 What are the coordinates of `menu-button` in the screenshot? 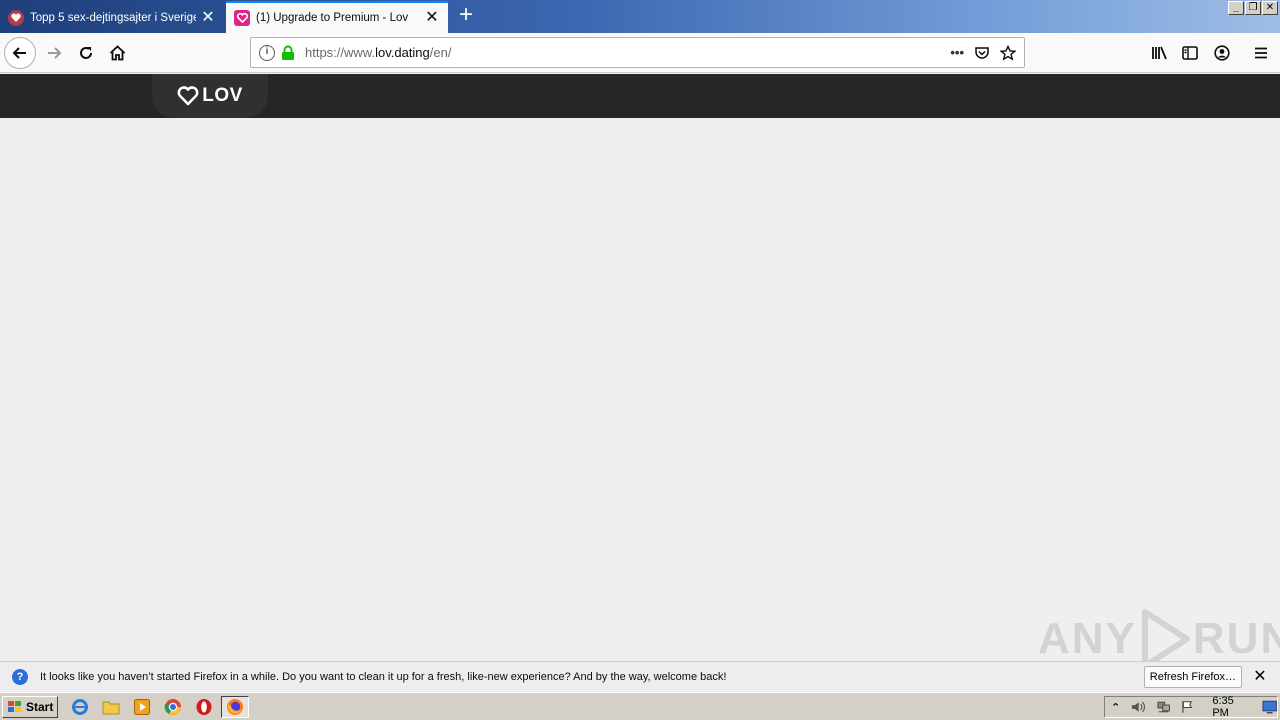 It's located at (1261, 53).